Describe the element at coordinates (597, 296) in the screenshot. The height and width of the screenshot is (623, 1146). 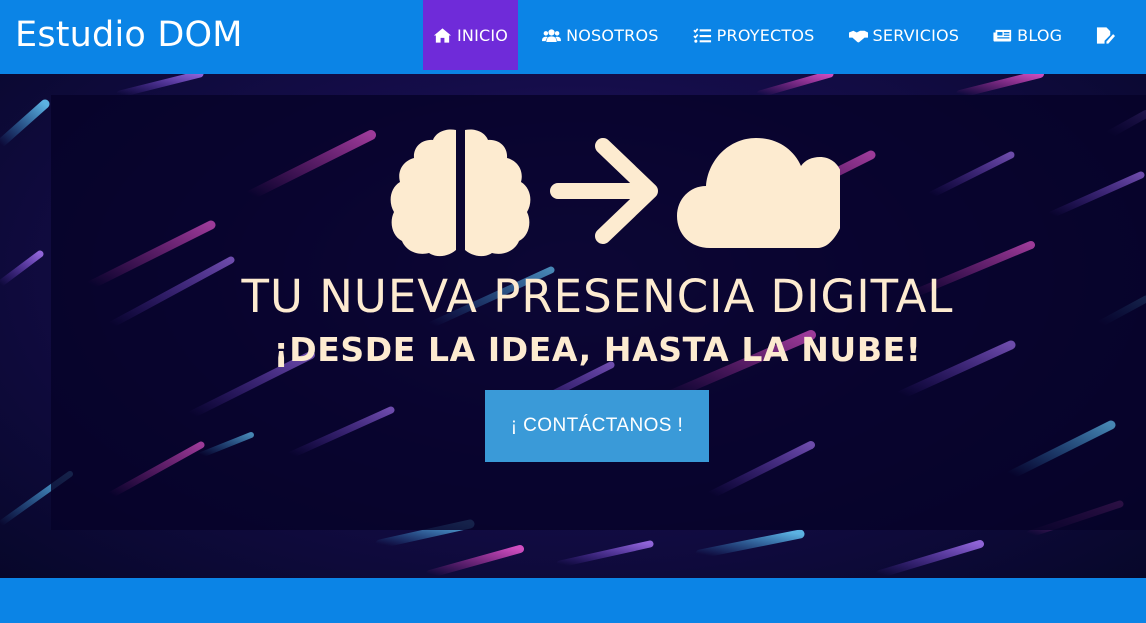
I see `hero-headline: TU NUEVA PRESENCIA DIGITAL` at that location.